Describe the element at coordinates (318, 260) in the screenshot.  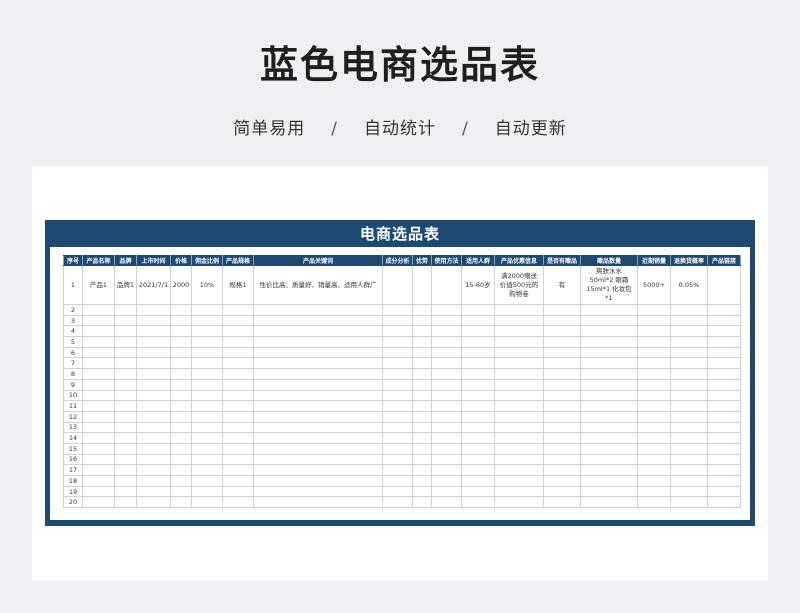
I see `column-header: 产品关键词` at that location.